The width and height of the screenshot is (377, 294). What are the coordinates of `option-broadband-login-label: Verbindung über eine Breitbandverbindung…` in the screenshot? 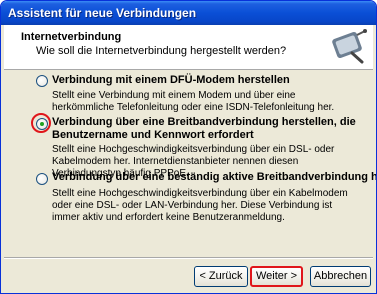 It's located at (204, 129).